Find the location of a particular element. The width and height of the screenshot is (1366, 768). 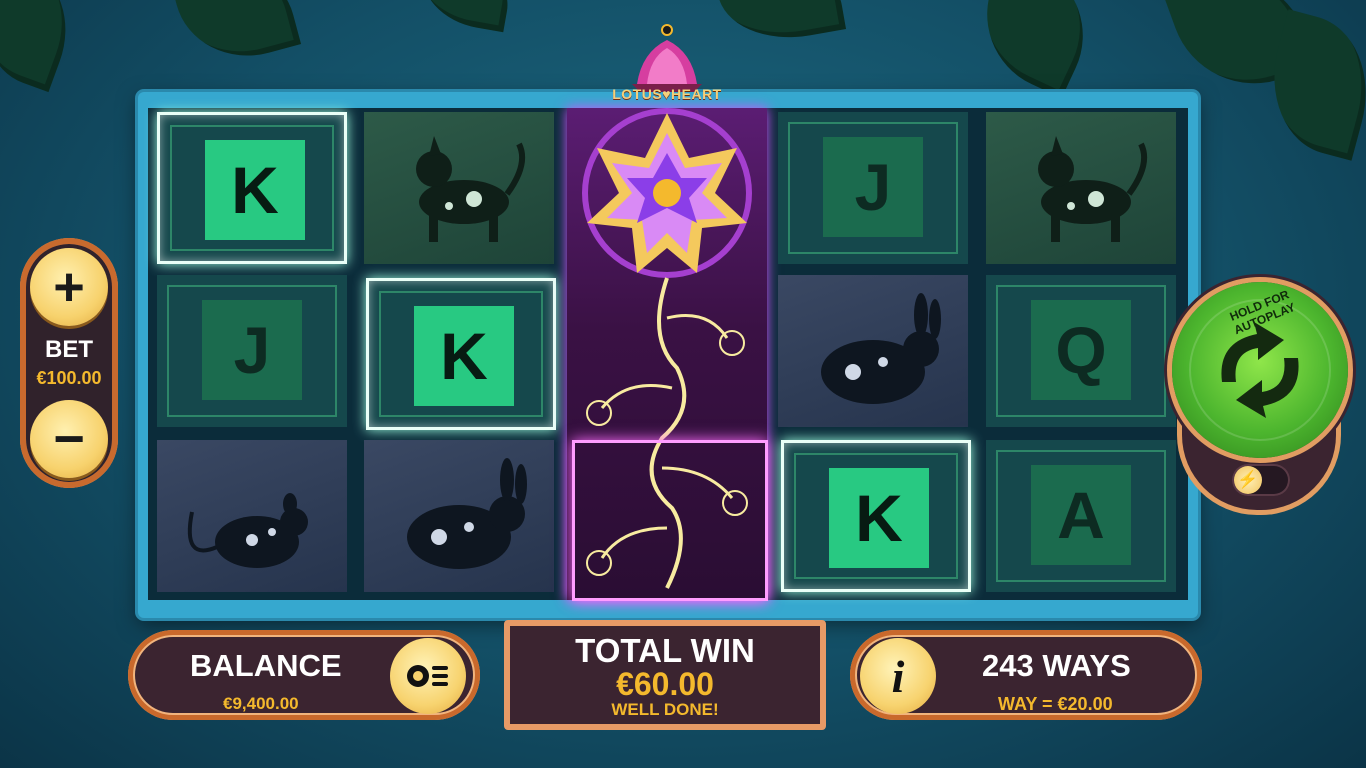

reel-2-symbol-2: K is located at coordinates (461, 354).